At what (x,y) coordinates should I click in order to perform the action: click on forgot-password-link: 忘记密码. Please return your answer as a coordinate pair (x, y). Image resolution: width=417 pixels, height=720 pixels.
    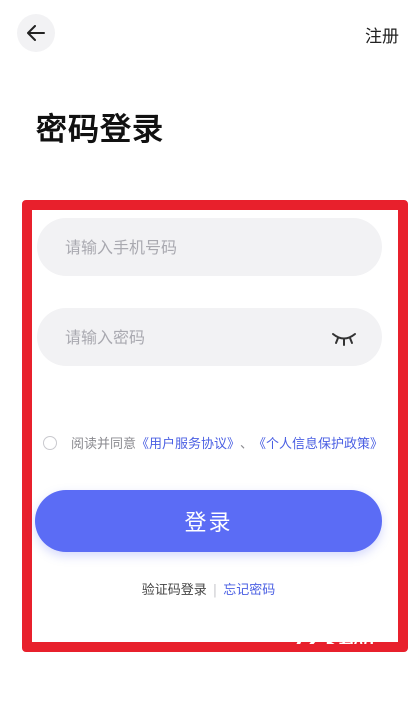
    Looking at the image, I should click on (249, 590).